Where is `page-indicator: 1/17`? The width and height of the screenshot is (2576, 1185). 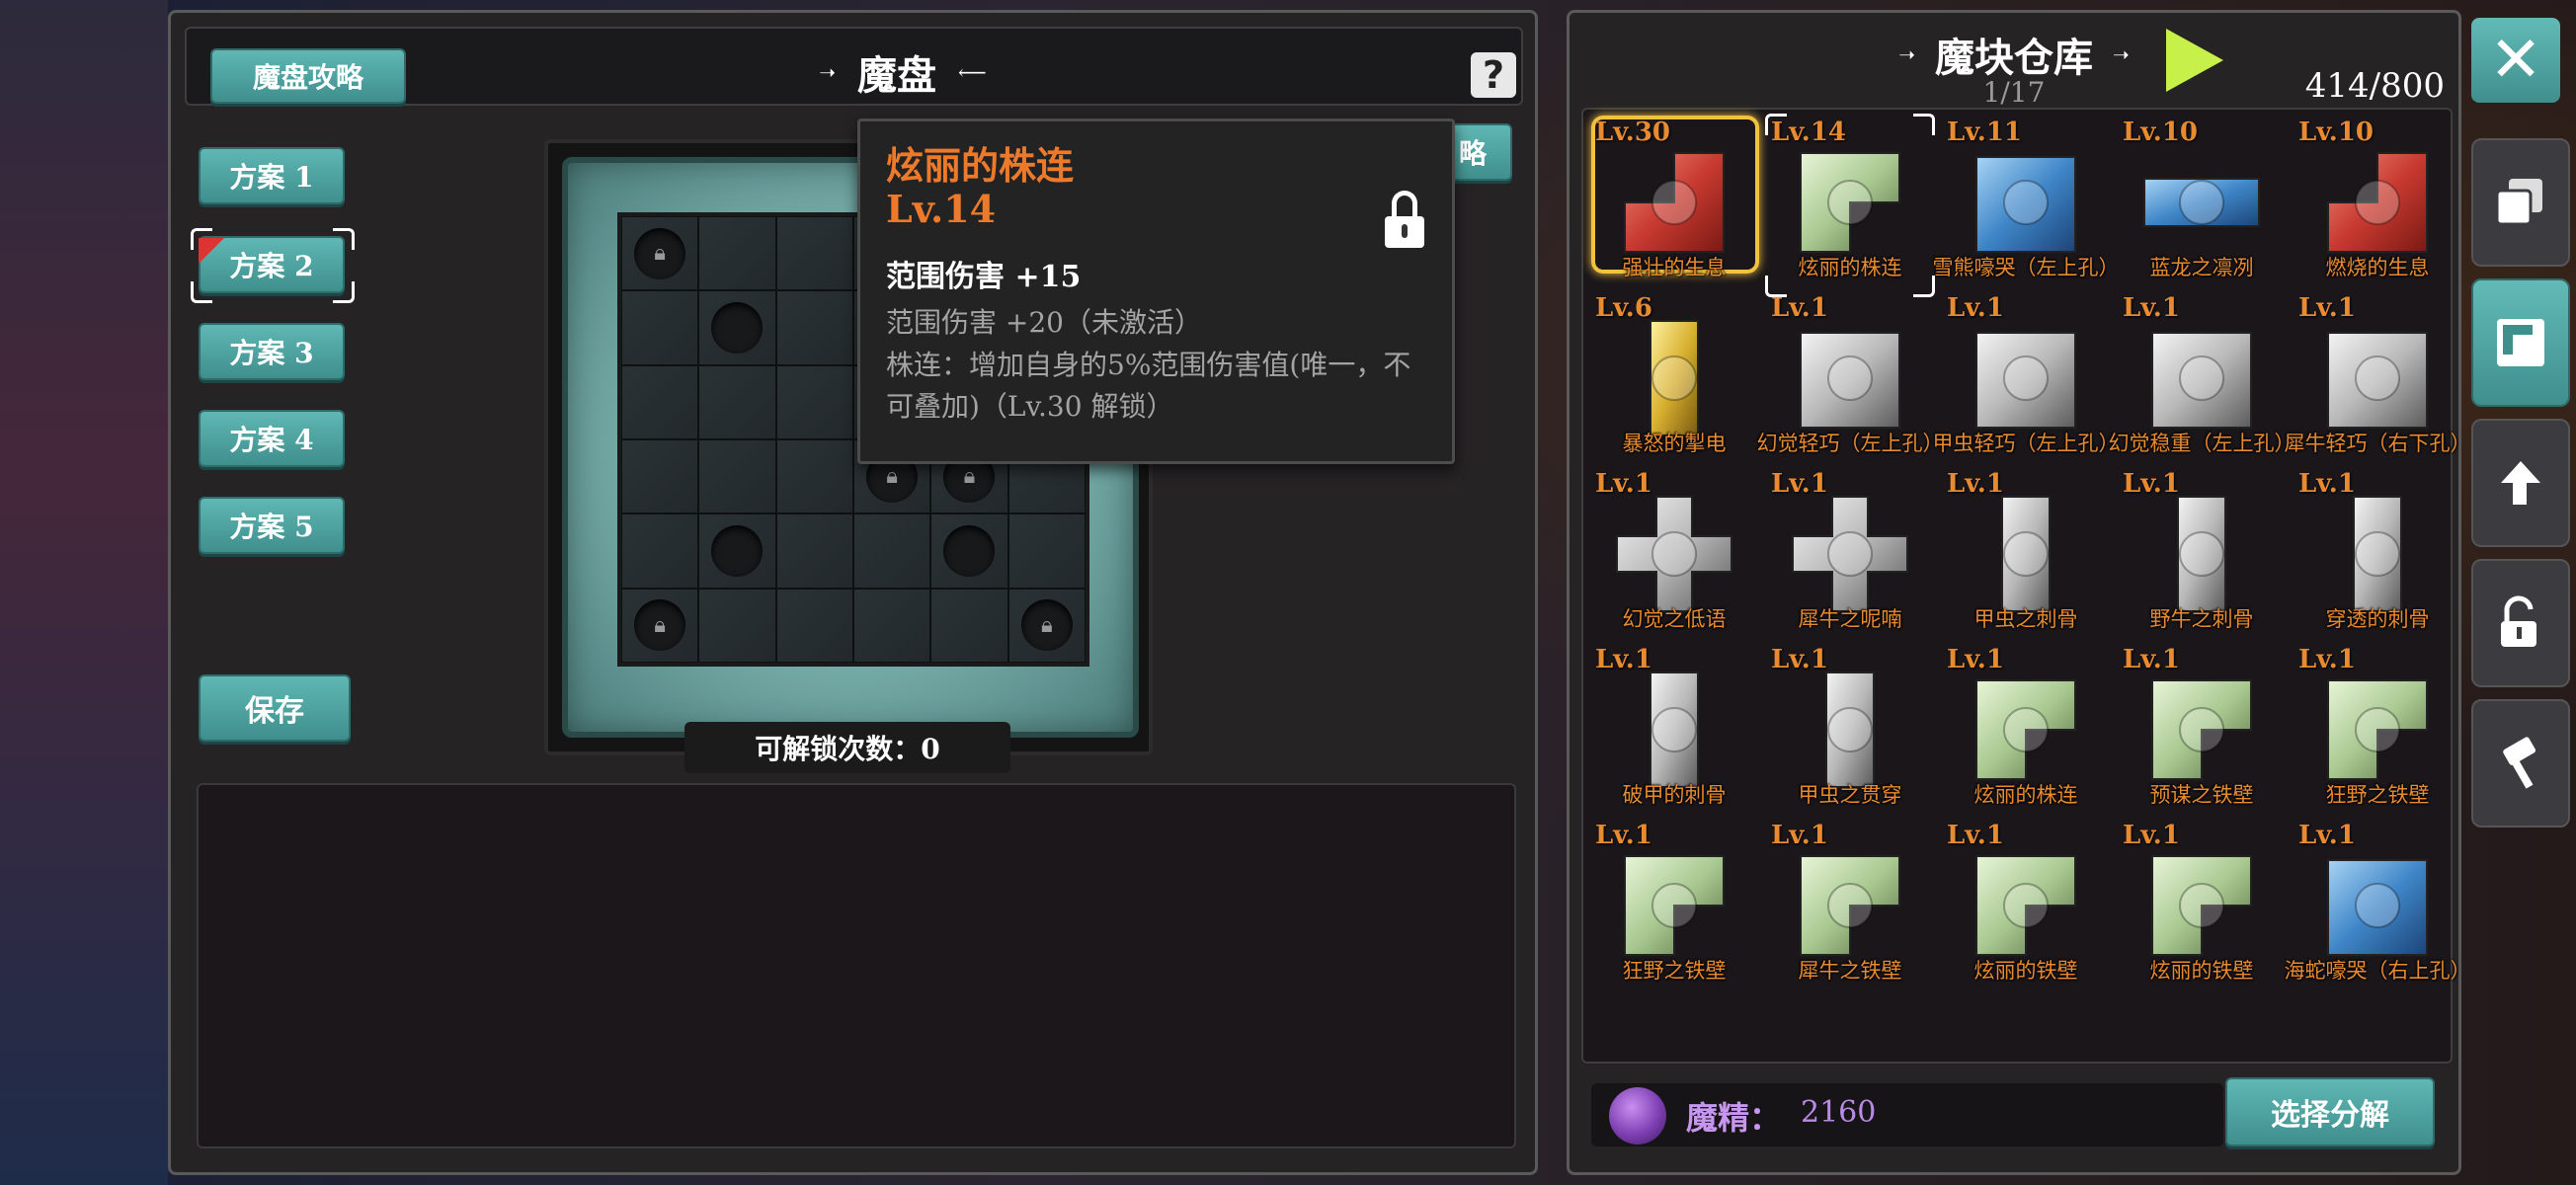 page-indicator: 1/17 is located at coordinates (2014, 92).